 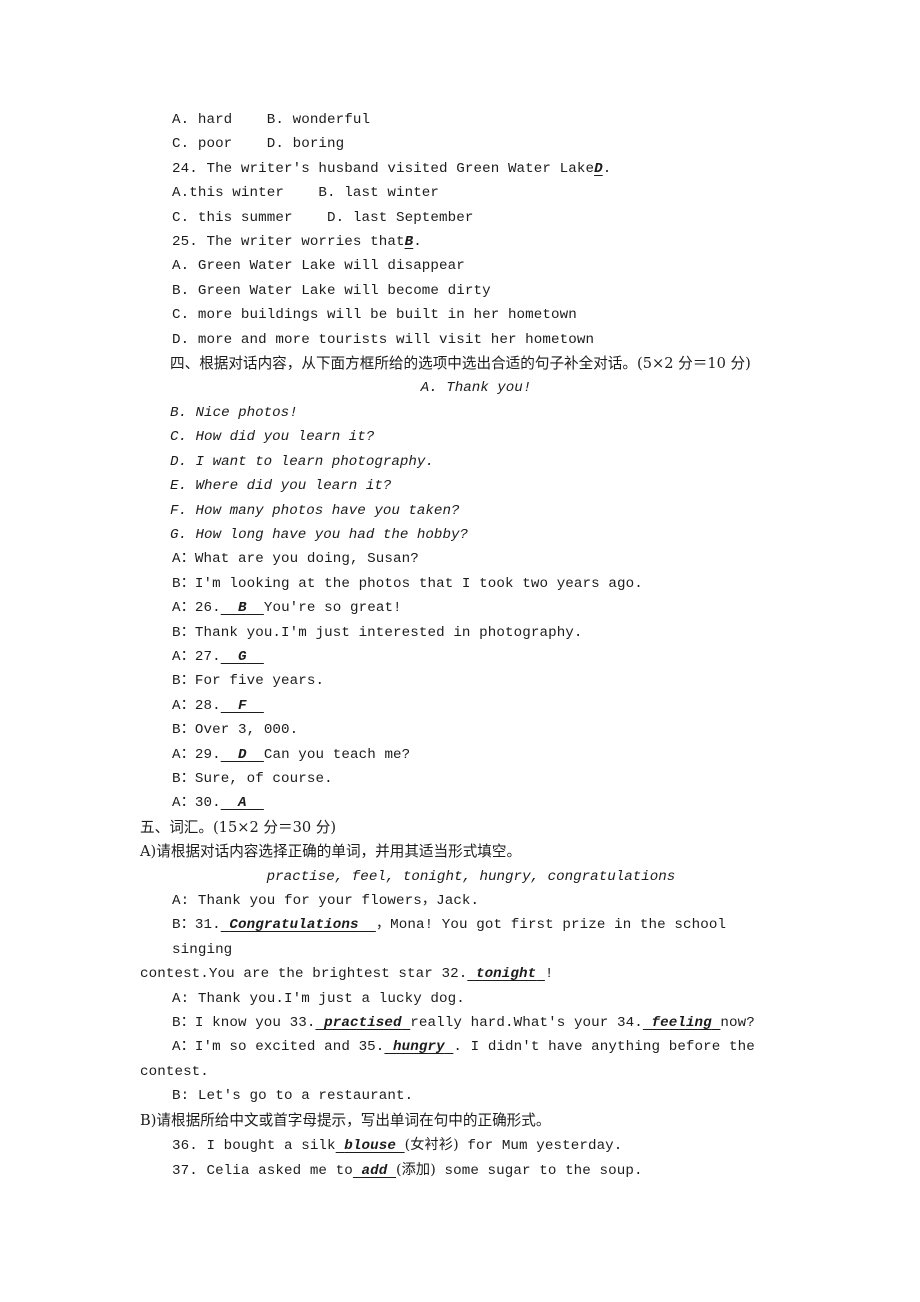 I want to click on s5-answer-34: feeling, so click(x=681, y=1023).